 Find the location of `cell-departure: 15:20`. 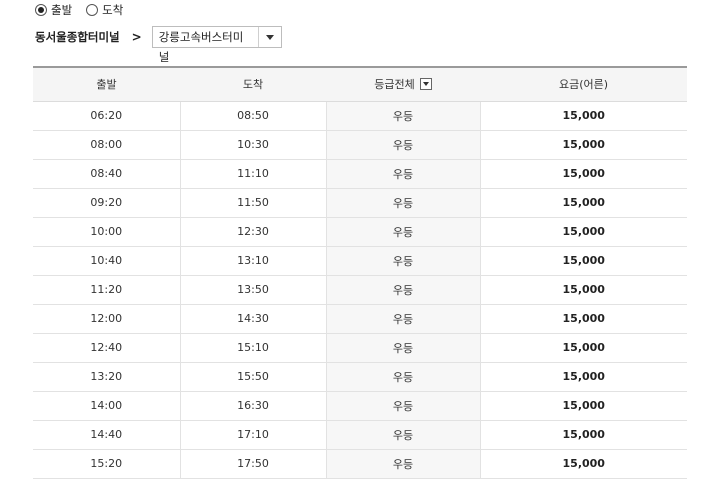

cell-departure: 15:20 is located at coordinates (107, 464).